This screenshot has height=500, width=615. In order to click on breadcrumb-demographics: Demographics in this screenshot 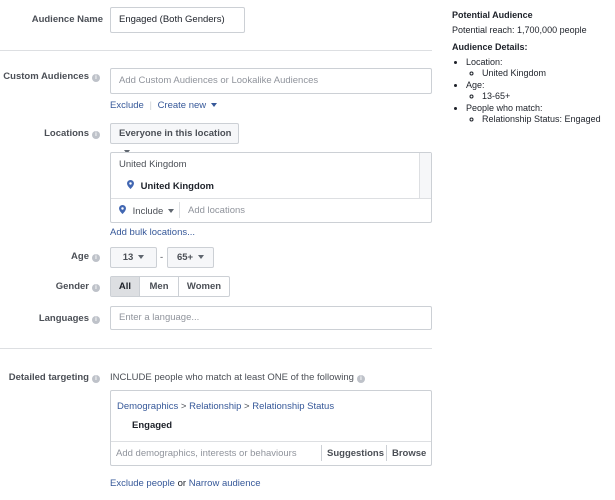, I will do `click(147, 406)`.